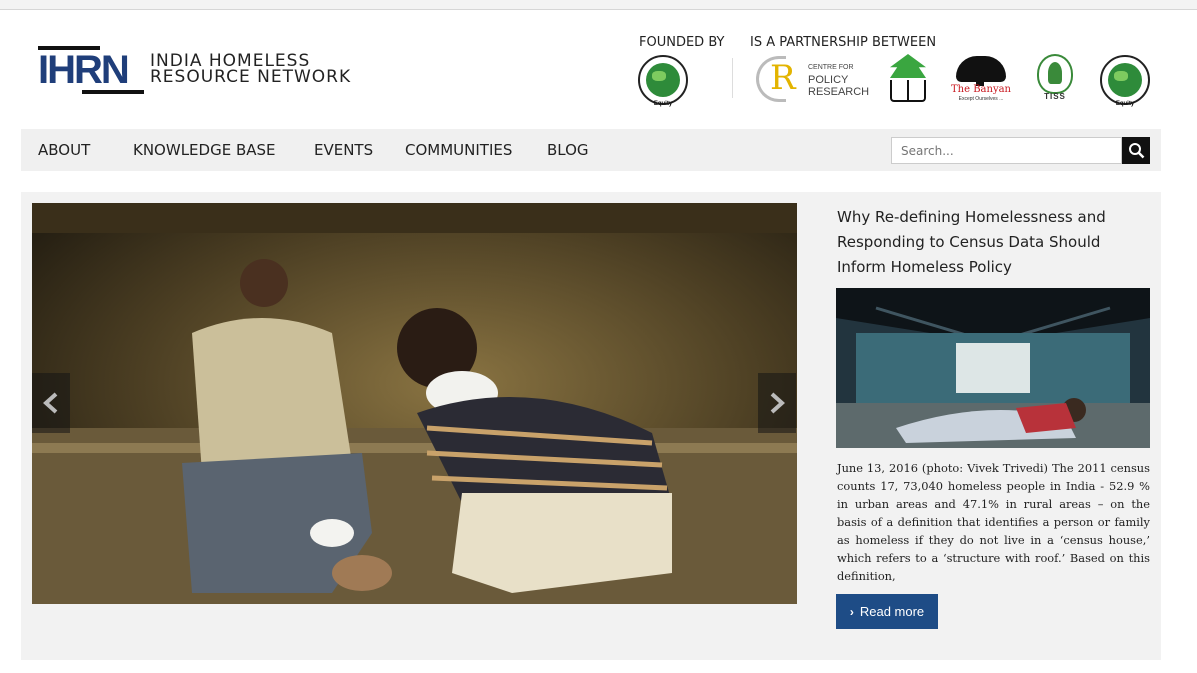 The width and height of the screenshot is (1197, 673). I want to click on book-tree-logo, so click(908, 79).